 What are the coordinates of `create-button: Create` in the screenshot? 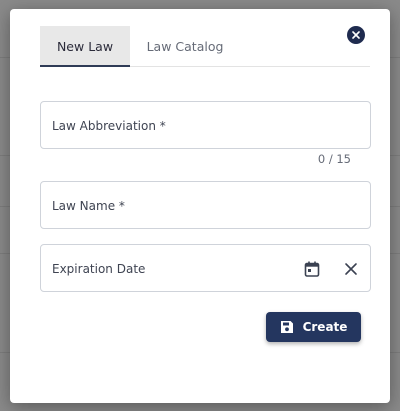 It's located at (313, 327).